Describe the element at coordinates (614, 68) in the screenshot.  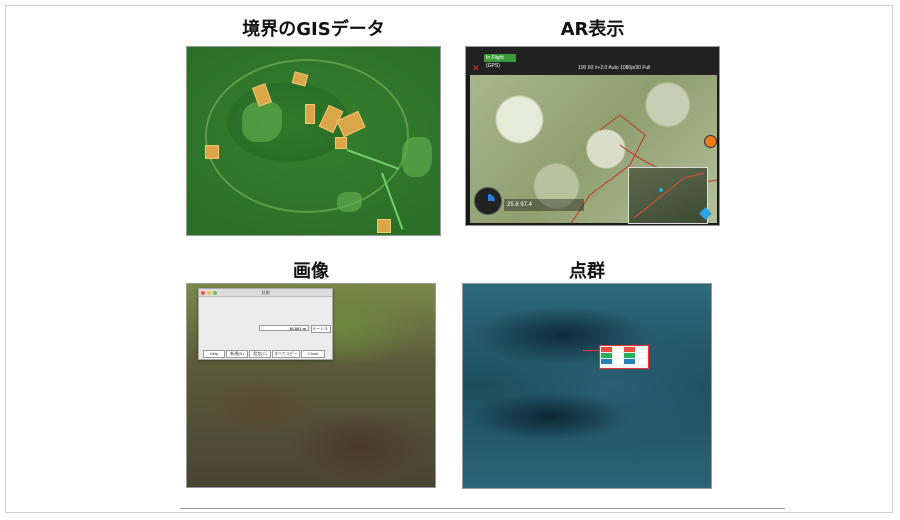
I see `camera-params: 100 50 ±+2.0 Auto 1080p/30 Full` at that location.